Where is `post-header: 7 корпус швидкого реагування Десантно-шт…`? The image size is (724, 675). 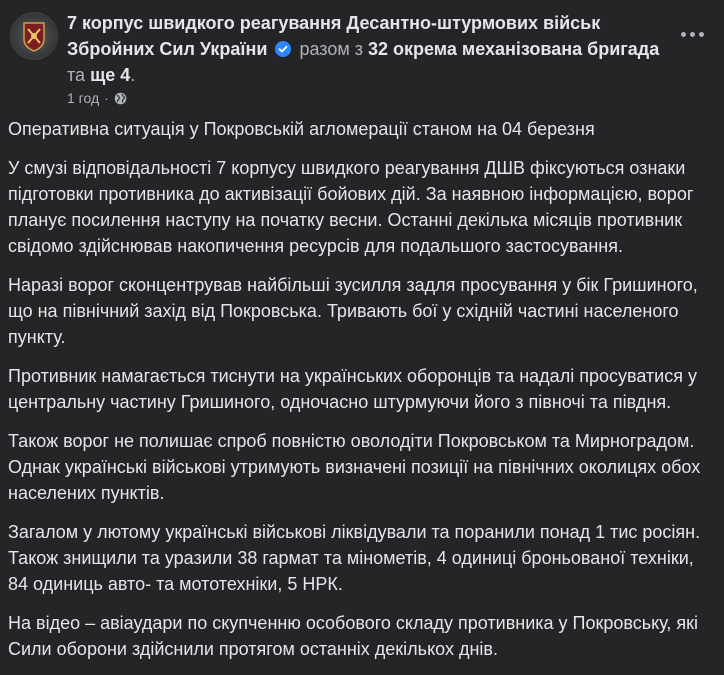 post-header: 7 корпус швидкого реагування Десантно-шт… is located at coordinates (362, 60).